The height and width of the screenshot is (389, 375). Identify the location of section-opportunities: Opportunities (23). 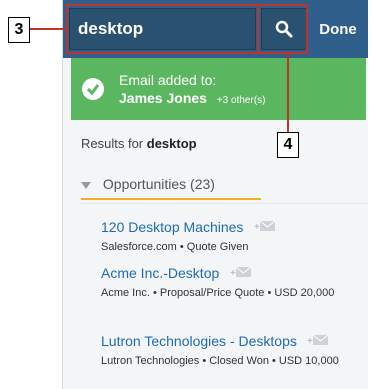
(148, 184).